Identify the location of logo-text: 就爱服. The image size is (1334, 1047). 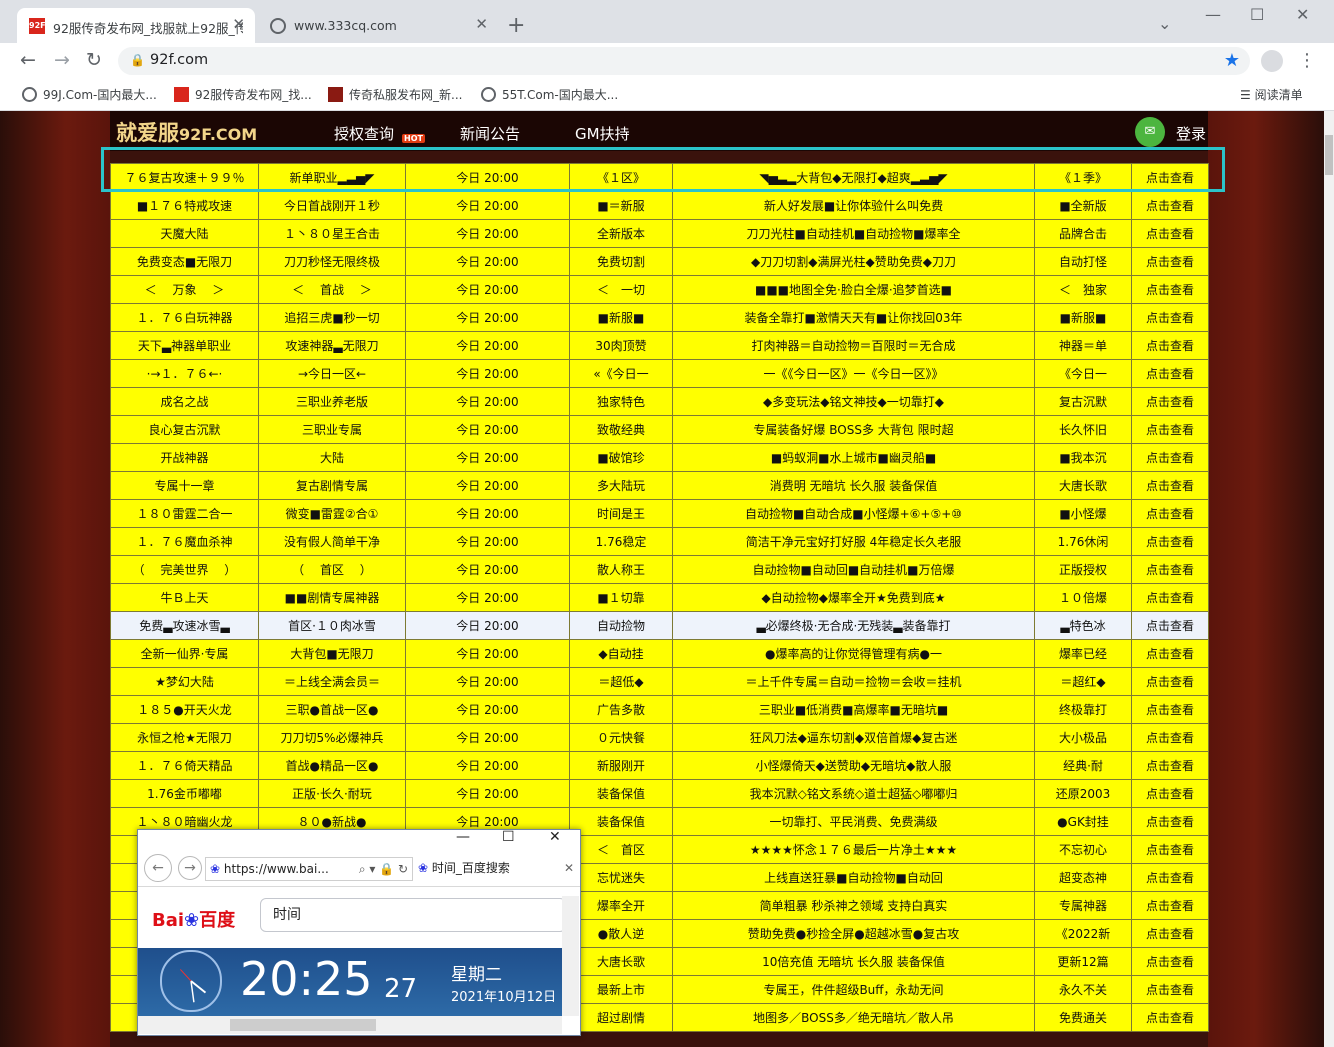
(147, 133).